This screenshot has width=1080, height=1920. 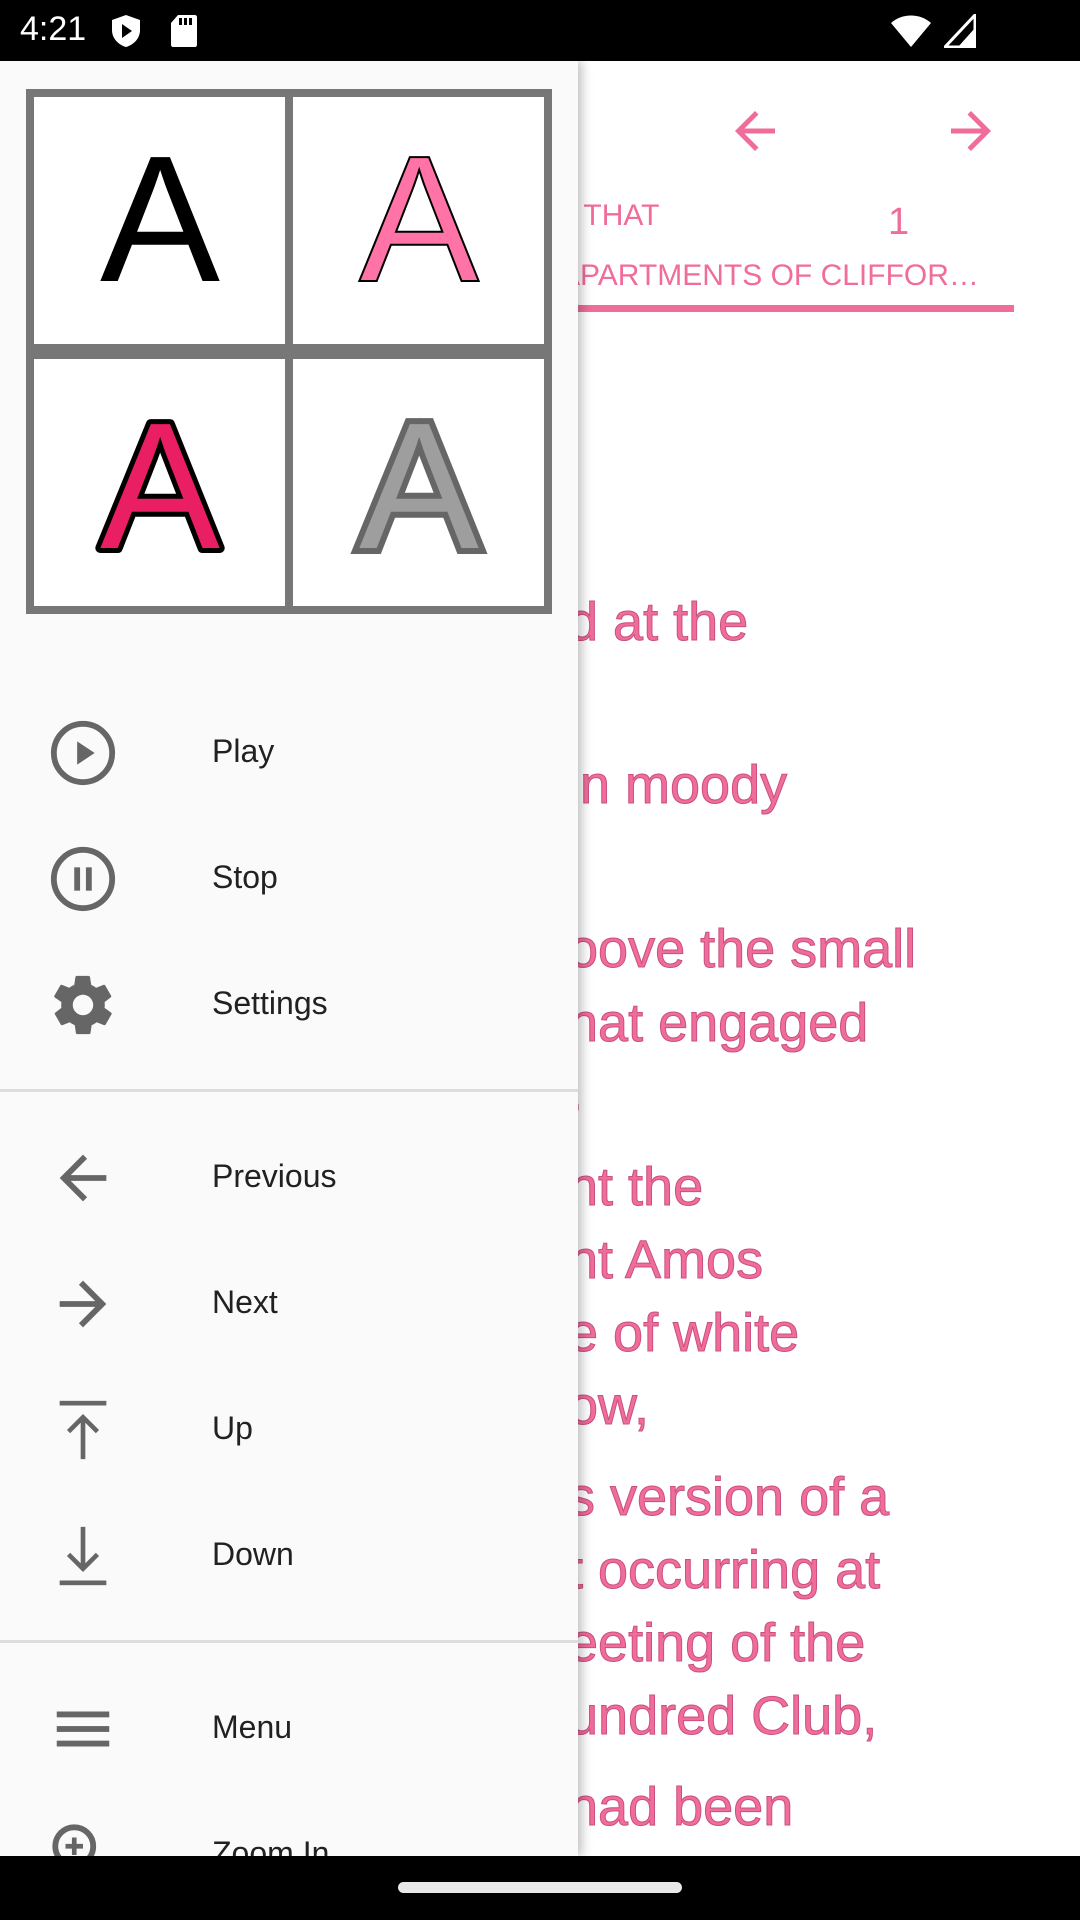 What do you see at coordinates (755, 131) in the screenshot?
I see `previous-chapter-button` at bounding box center [755, 131].